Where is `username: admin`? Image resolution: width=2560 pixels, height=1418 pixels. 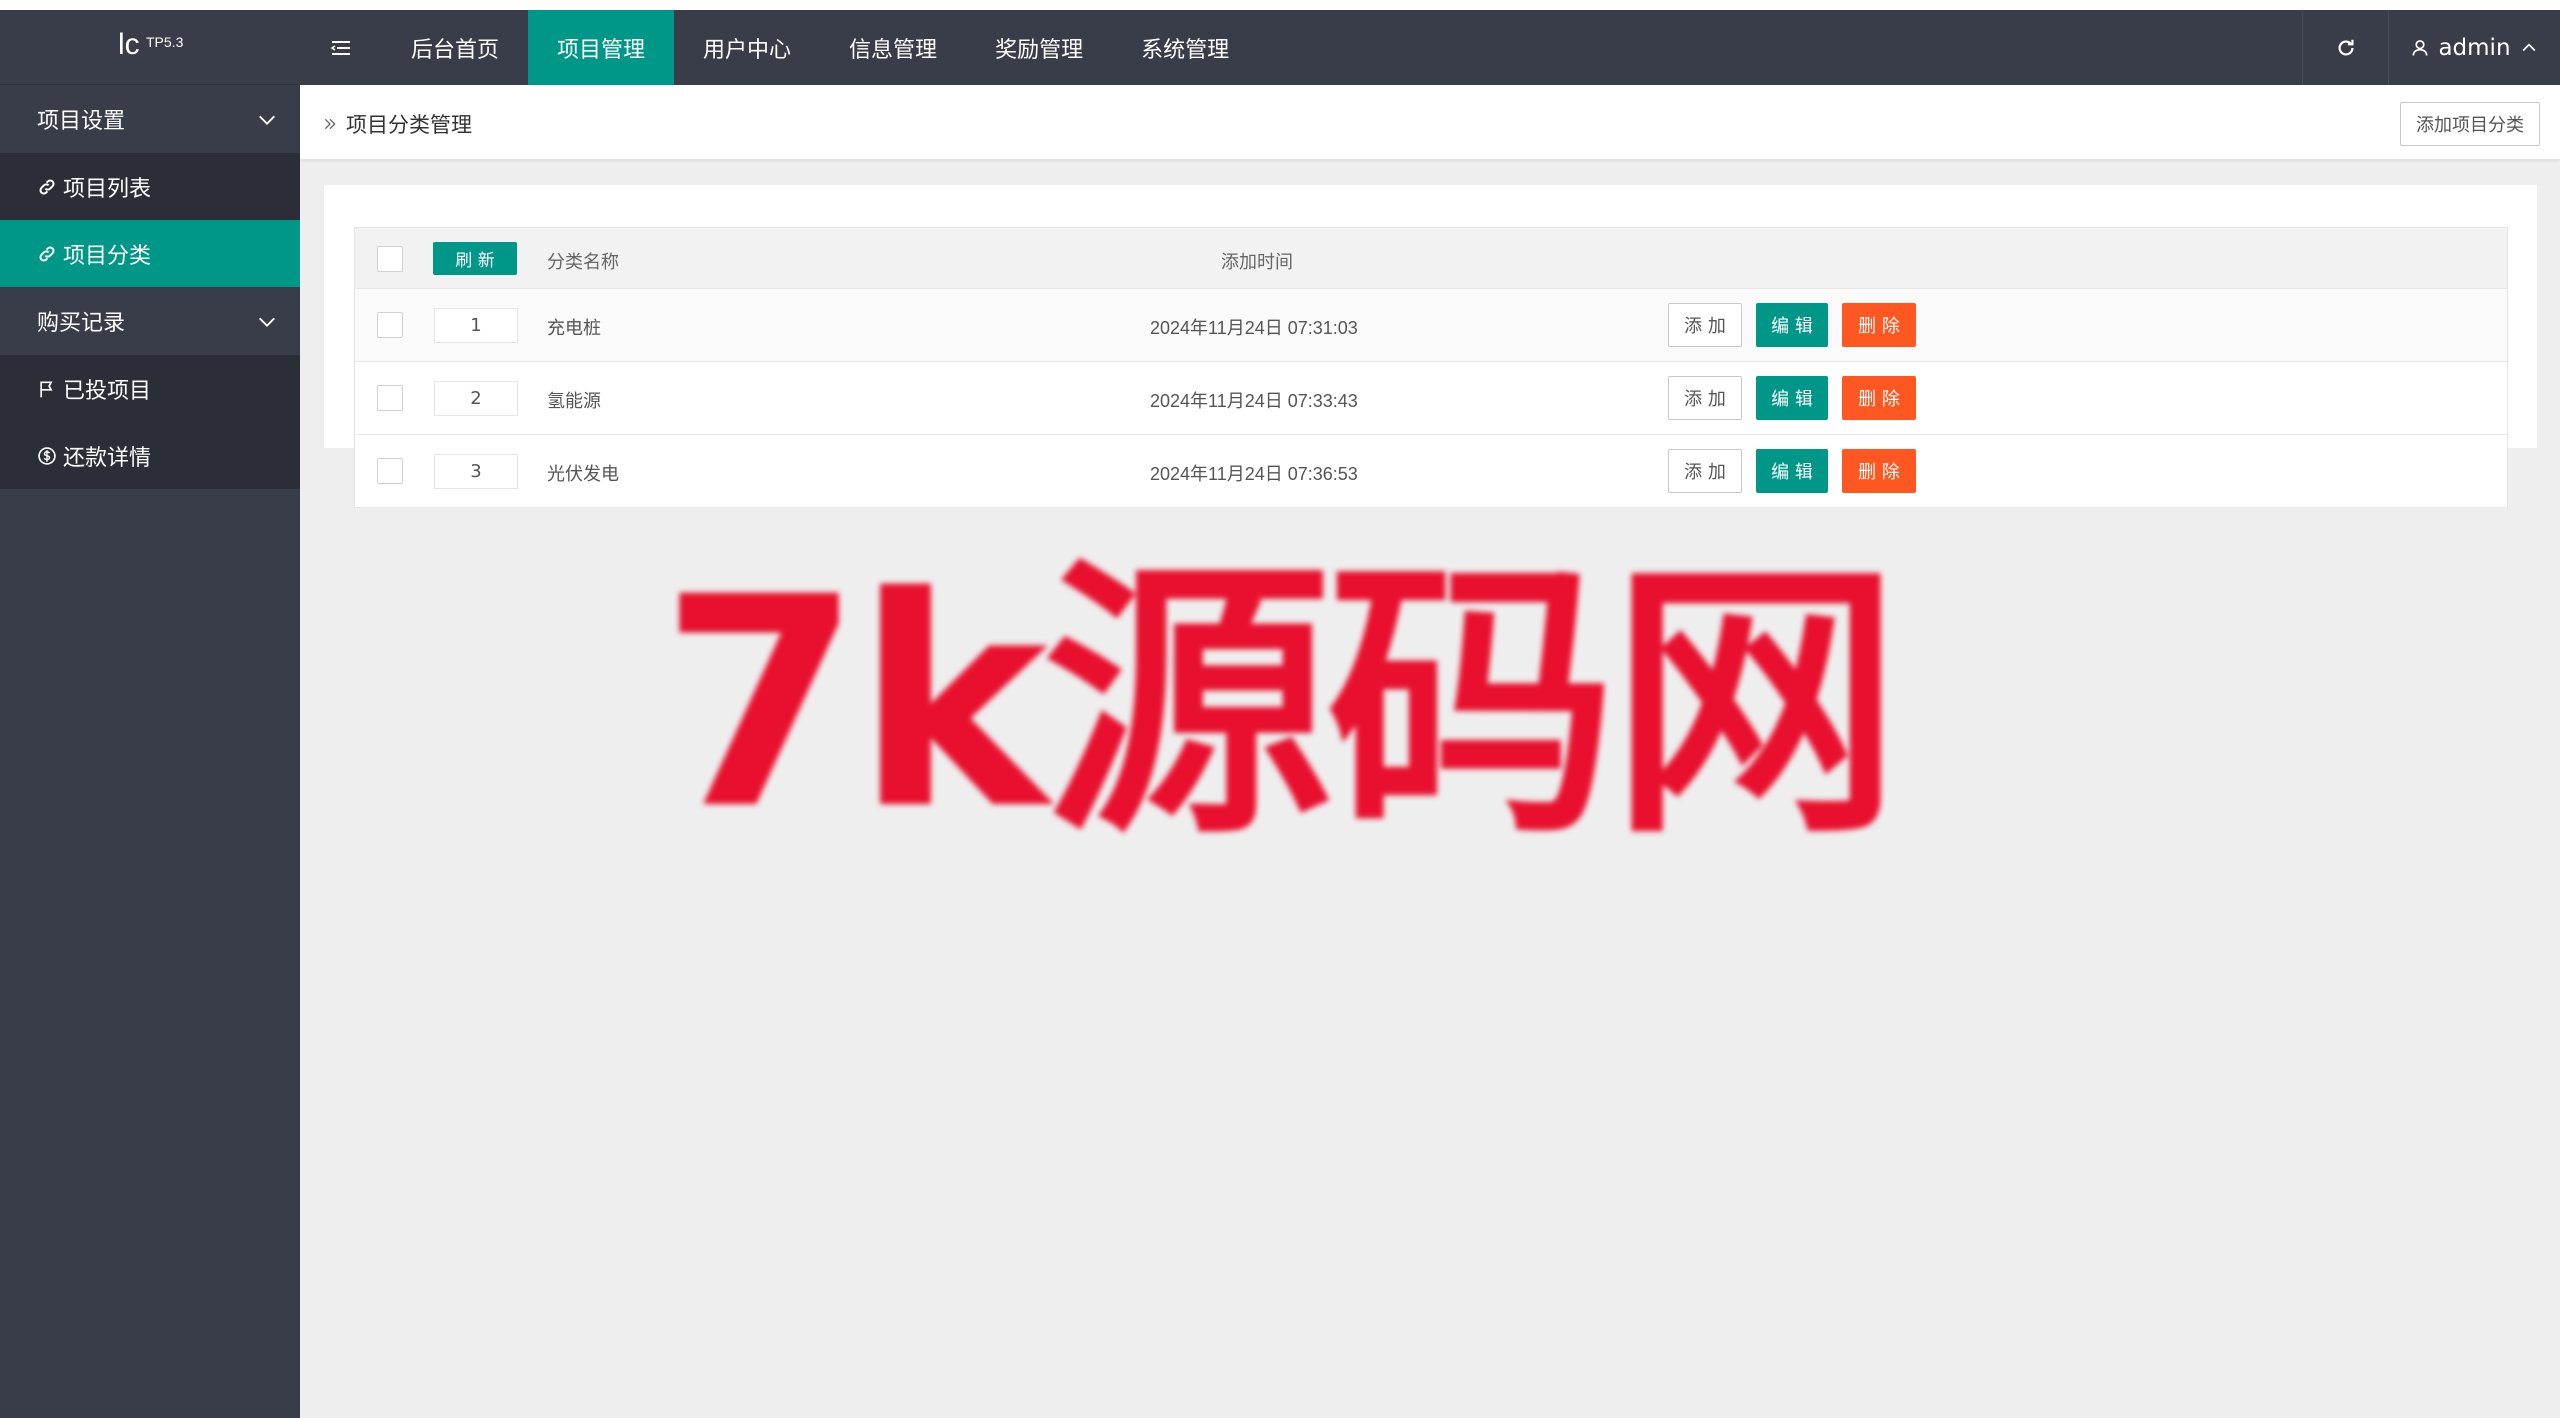 username: admin is located at coordinates (2474, 47).